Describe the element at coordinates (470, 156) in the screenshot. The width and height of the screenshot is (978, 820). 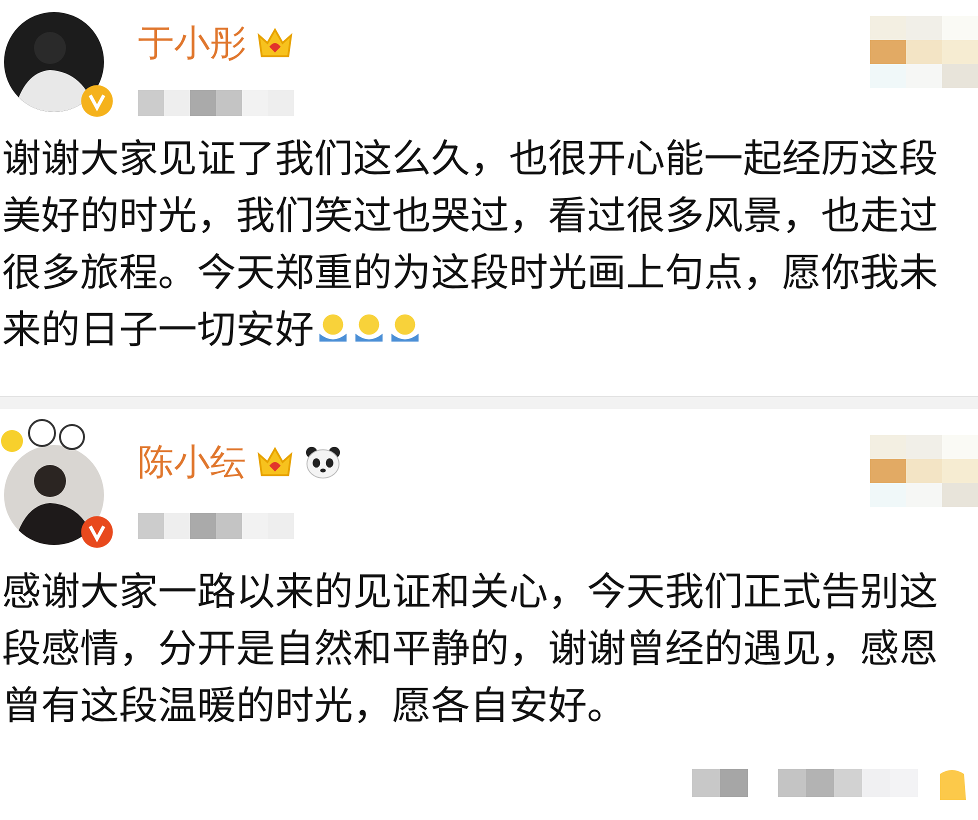
I see `post-text-line: 谢谢大家见证了我们这么久，也很开心能一起经历这段` at that location.